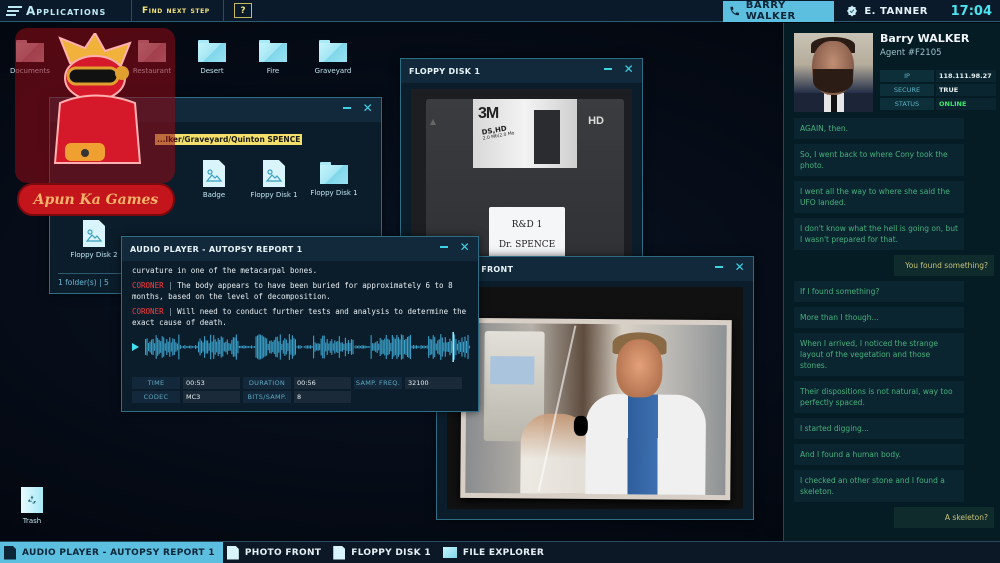 This screenshot has width=1000, height=563. Describe the element at coordinates (214, 179) in the screenshot. I see `file-item-badge: Badge` at that location.